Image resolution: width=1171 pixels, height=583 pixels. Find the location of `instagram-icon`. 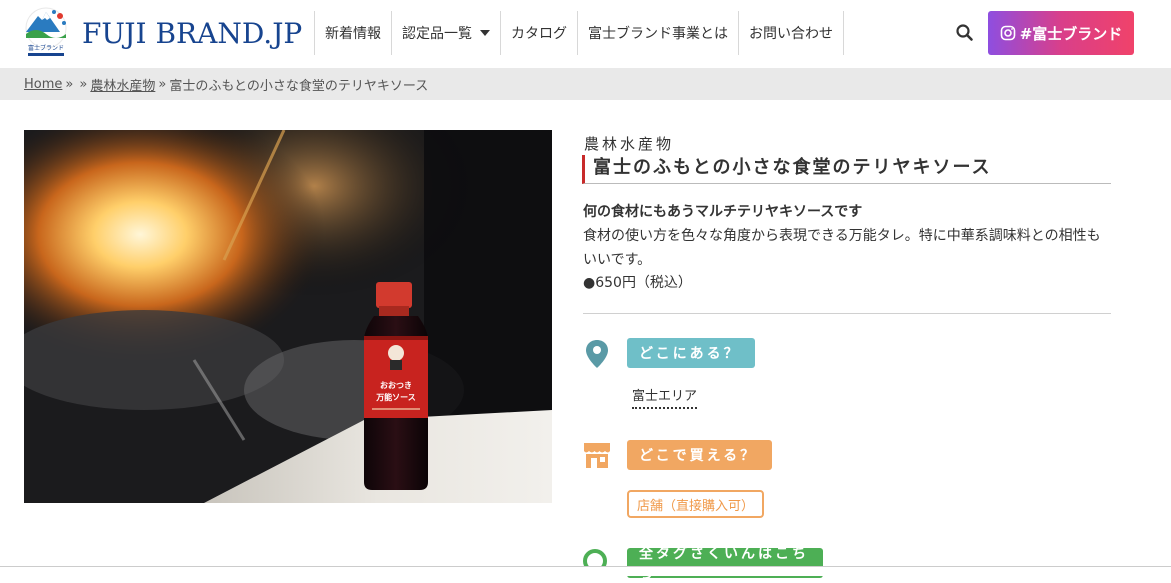

instagram-icon is located at coordinates (1008, 33).